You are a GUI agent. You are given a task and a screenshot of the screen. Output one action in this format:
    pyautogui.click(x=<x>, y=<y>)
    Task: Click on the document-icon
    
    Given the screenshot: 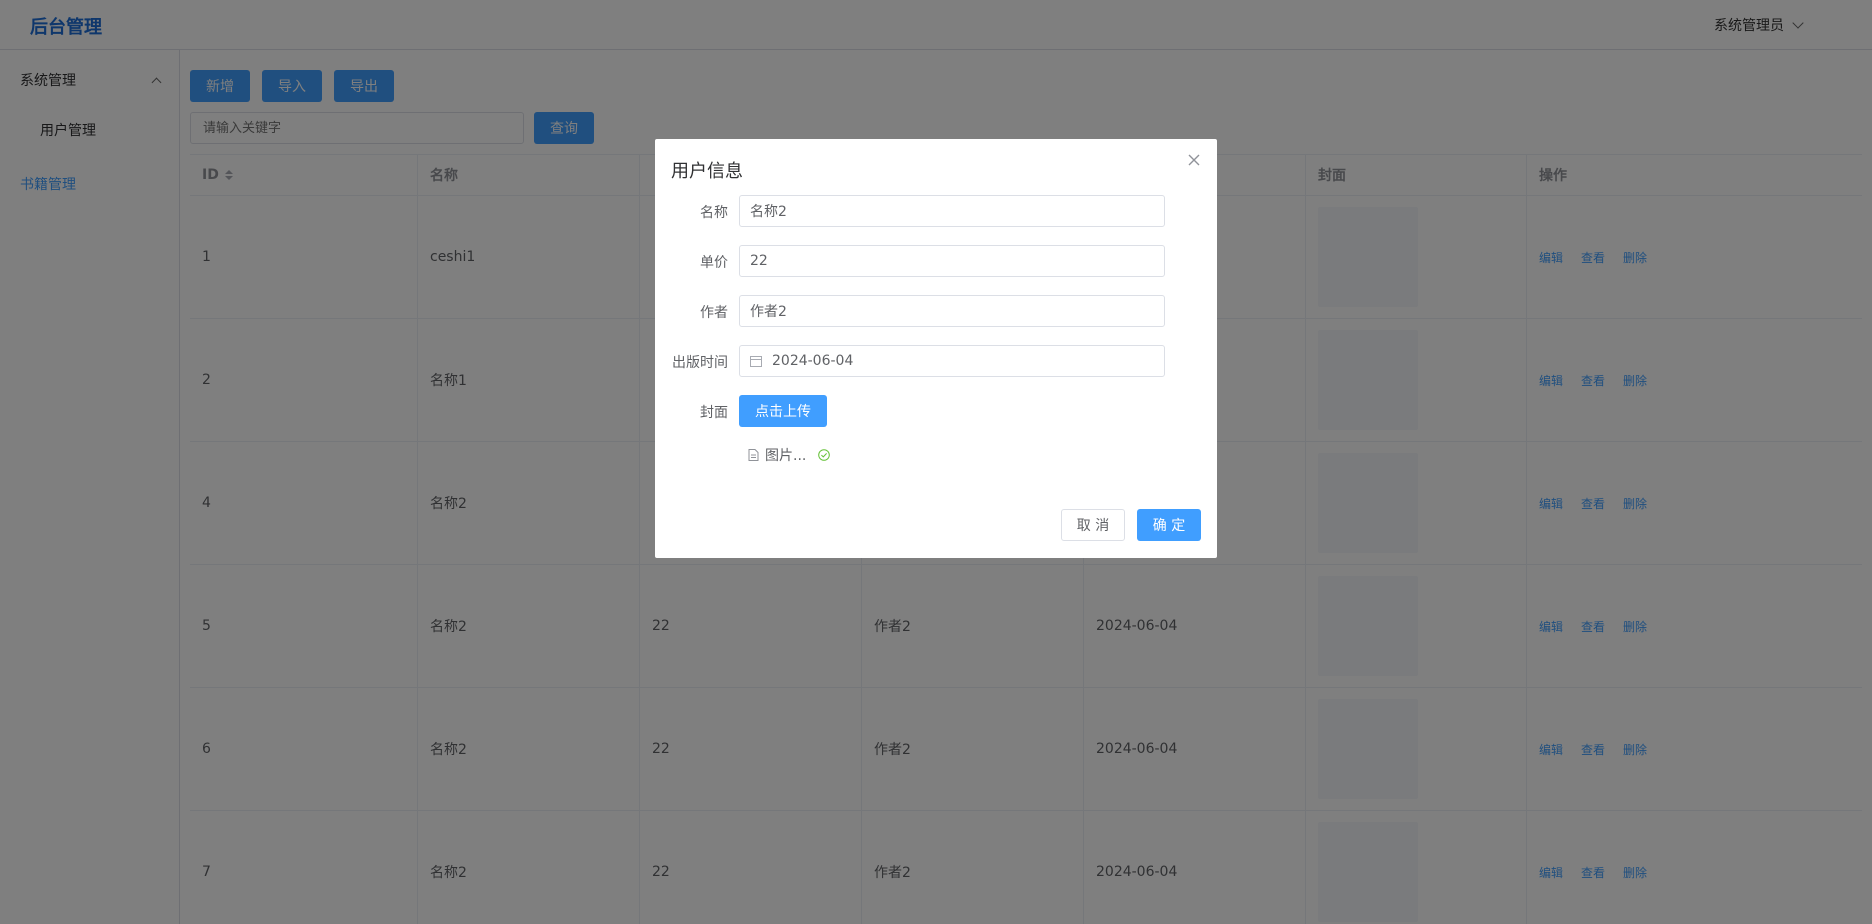 What is the action you would take?
    pyautogui.click(x=753, y=455)
    